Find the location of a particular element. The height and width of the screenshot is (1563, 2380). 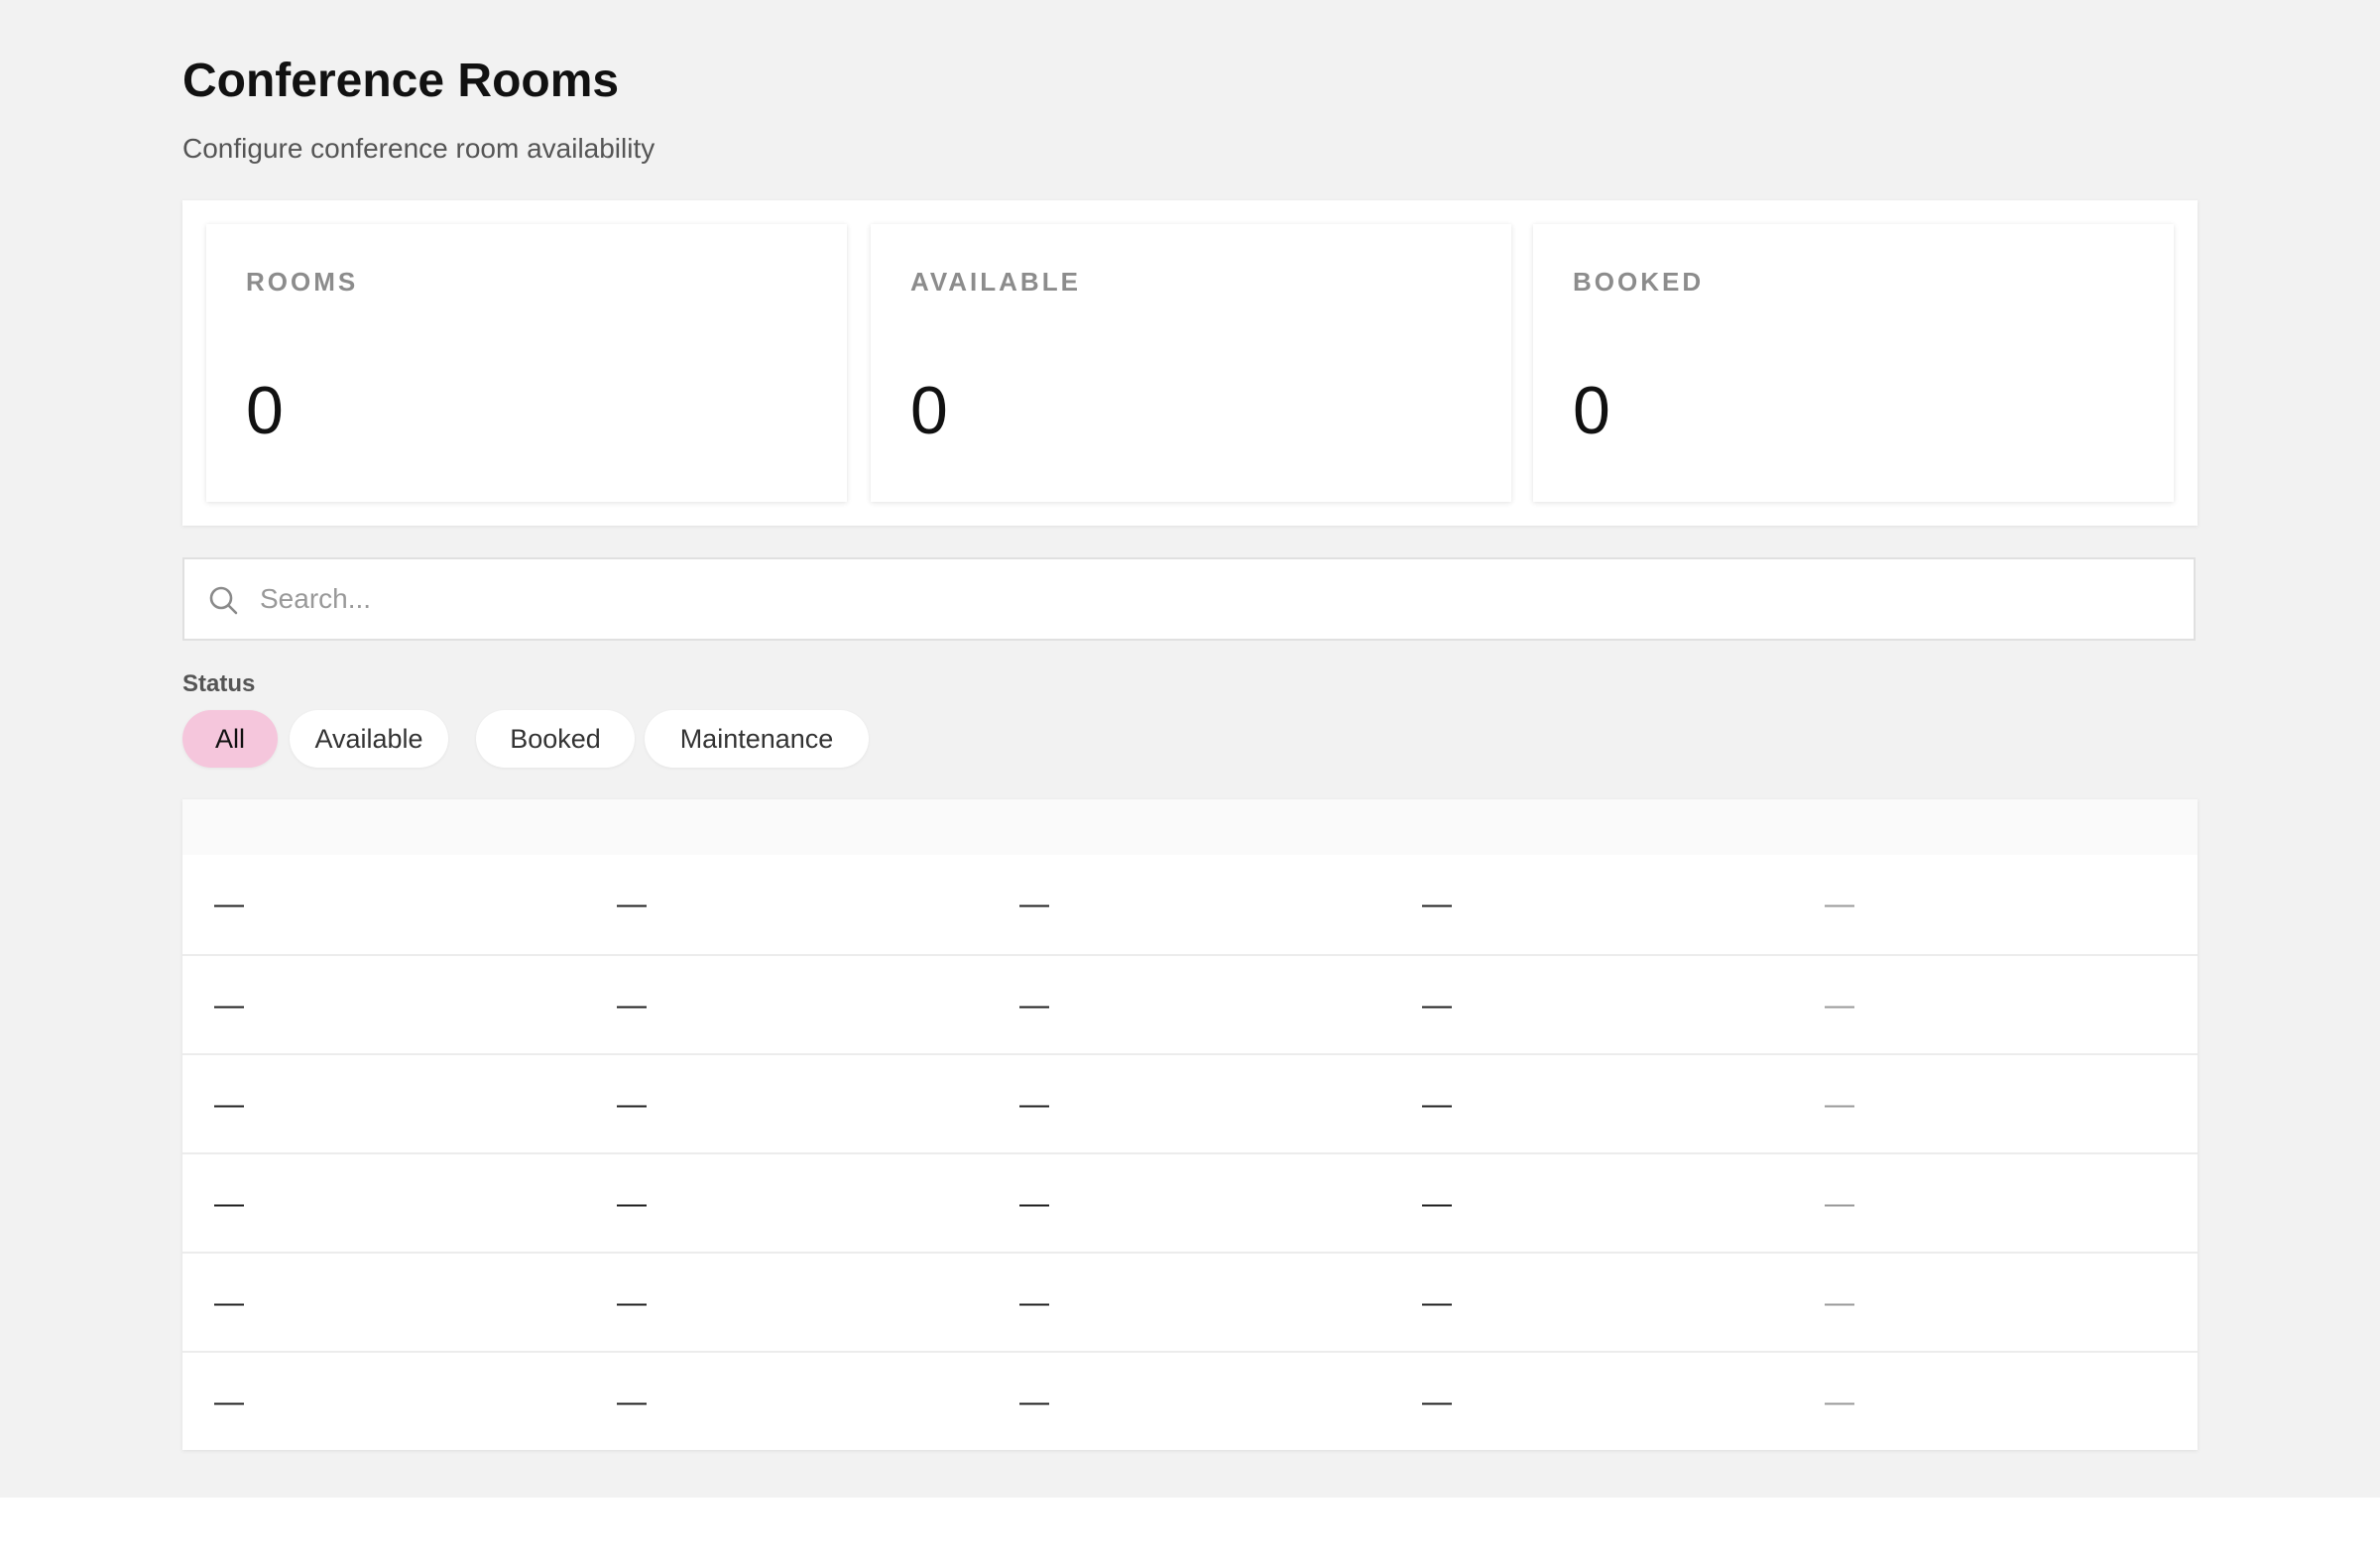

table-header is located at coordinates (1190, 827).